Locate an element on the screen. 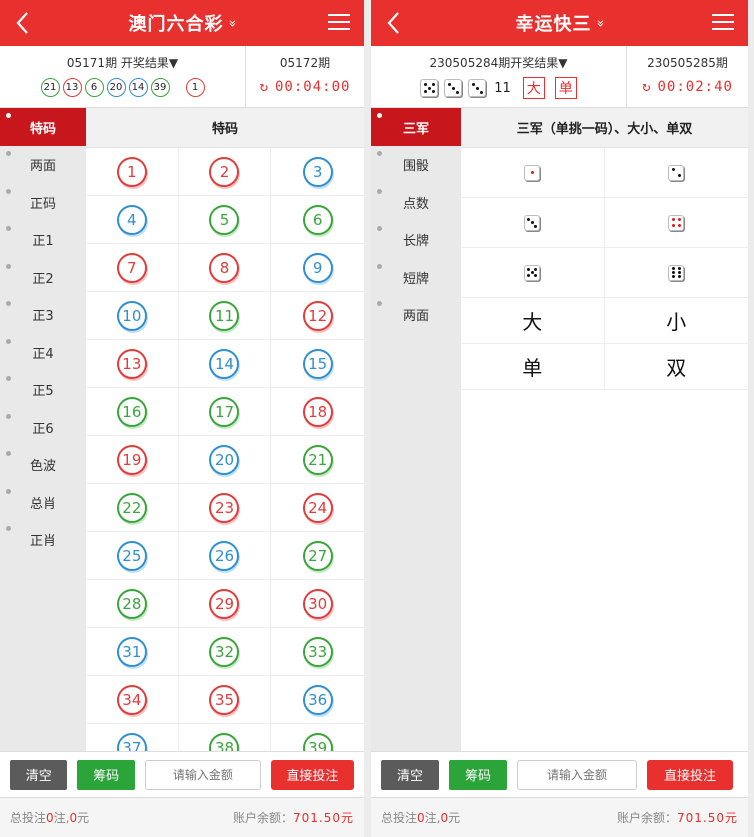 This screenshot has height=837, width=754. option-cell: 双 is located at coordinates (676, 367).